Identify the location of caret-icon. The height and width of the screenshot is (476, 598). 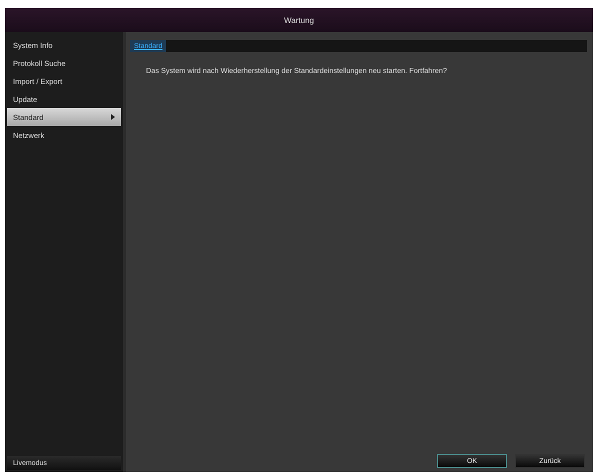
(113, 117).